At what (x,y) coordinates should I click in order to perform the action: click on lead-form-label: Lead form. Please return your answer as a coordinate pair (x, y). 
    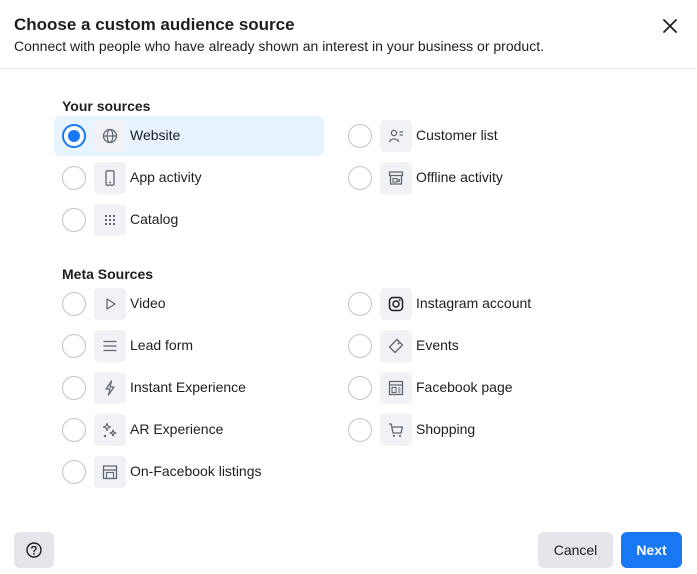
    Looking at the image, I should click on (162, 345).